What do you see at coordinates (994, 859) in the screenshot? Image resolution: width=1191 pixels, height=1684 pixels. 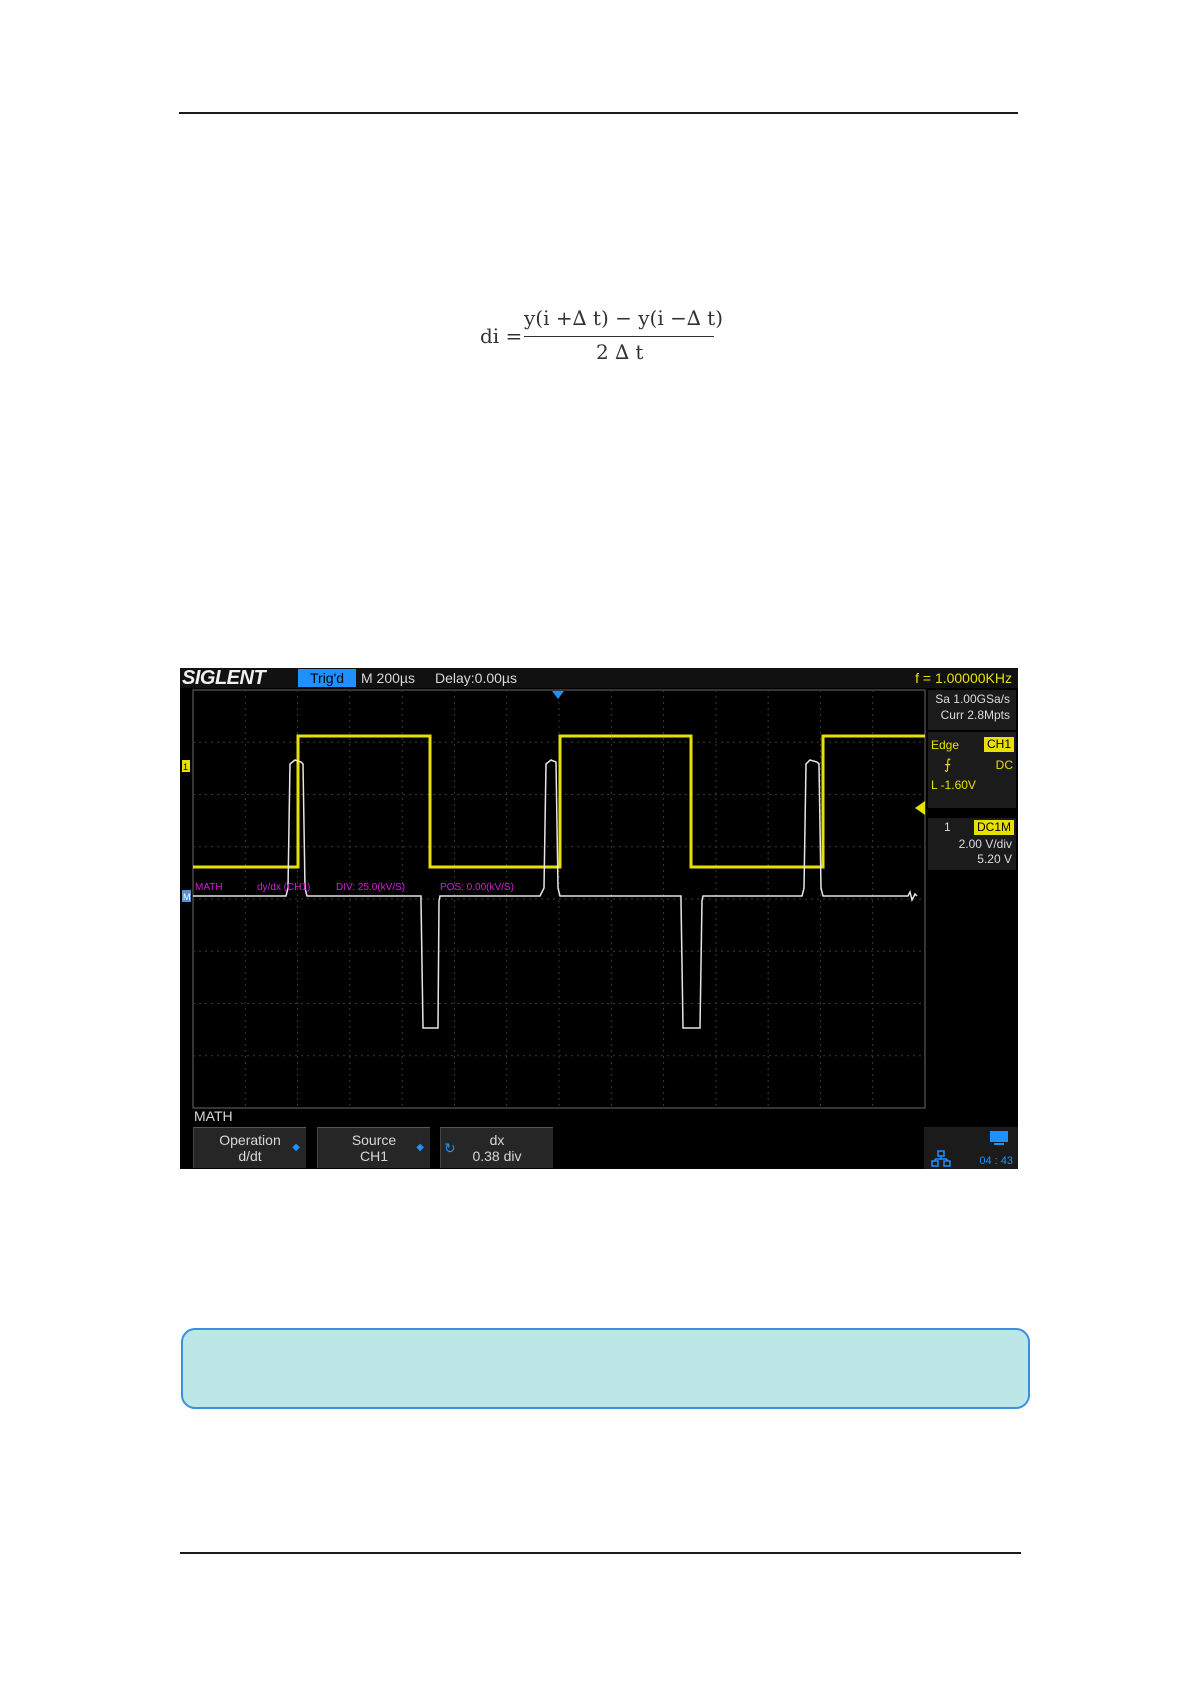 I see `channel-offset: 5.20 V` at bounding box center [994, 859].